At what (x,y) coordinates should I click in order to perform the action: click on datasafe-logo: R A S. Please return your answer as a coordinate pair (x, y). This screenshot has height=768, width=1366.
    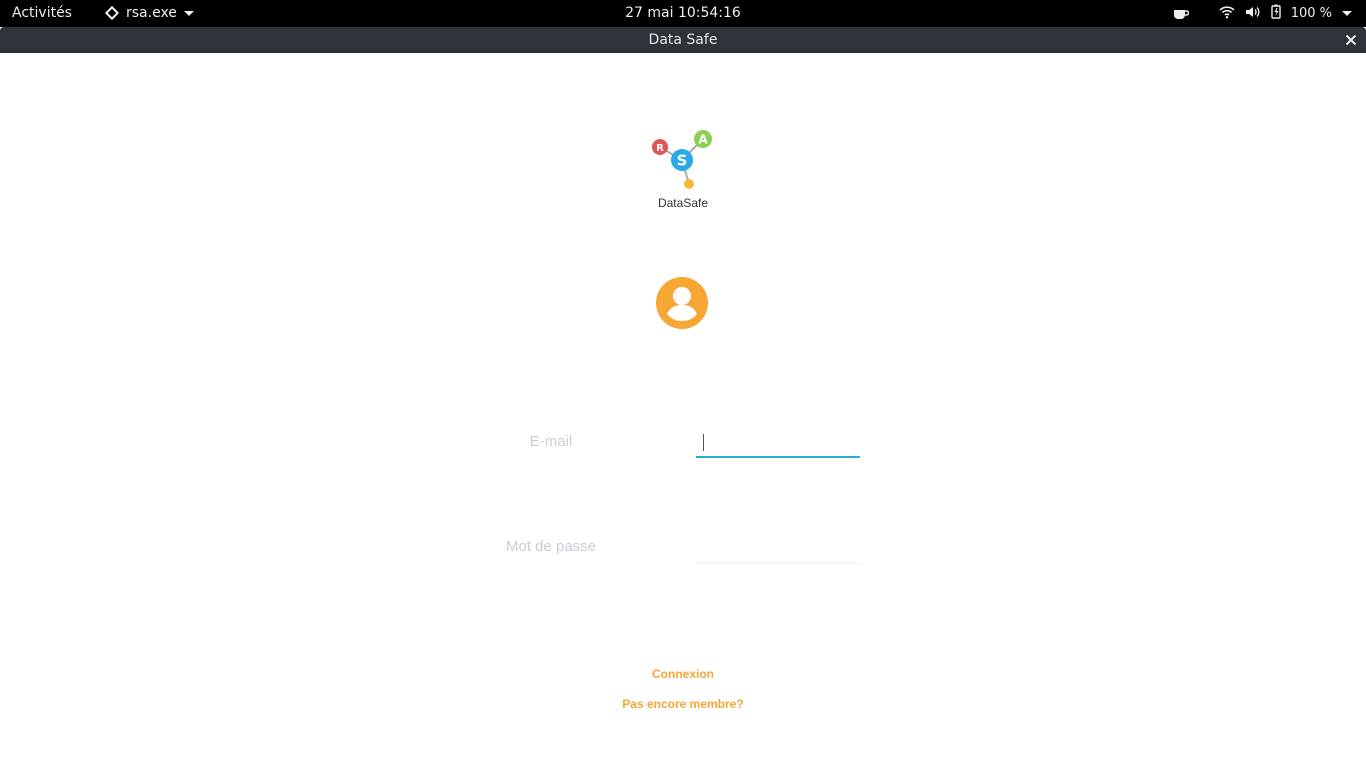
    Looking at the image, I should click on (683, 159).